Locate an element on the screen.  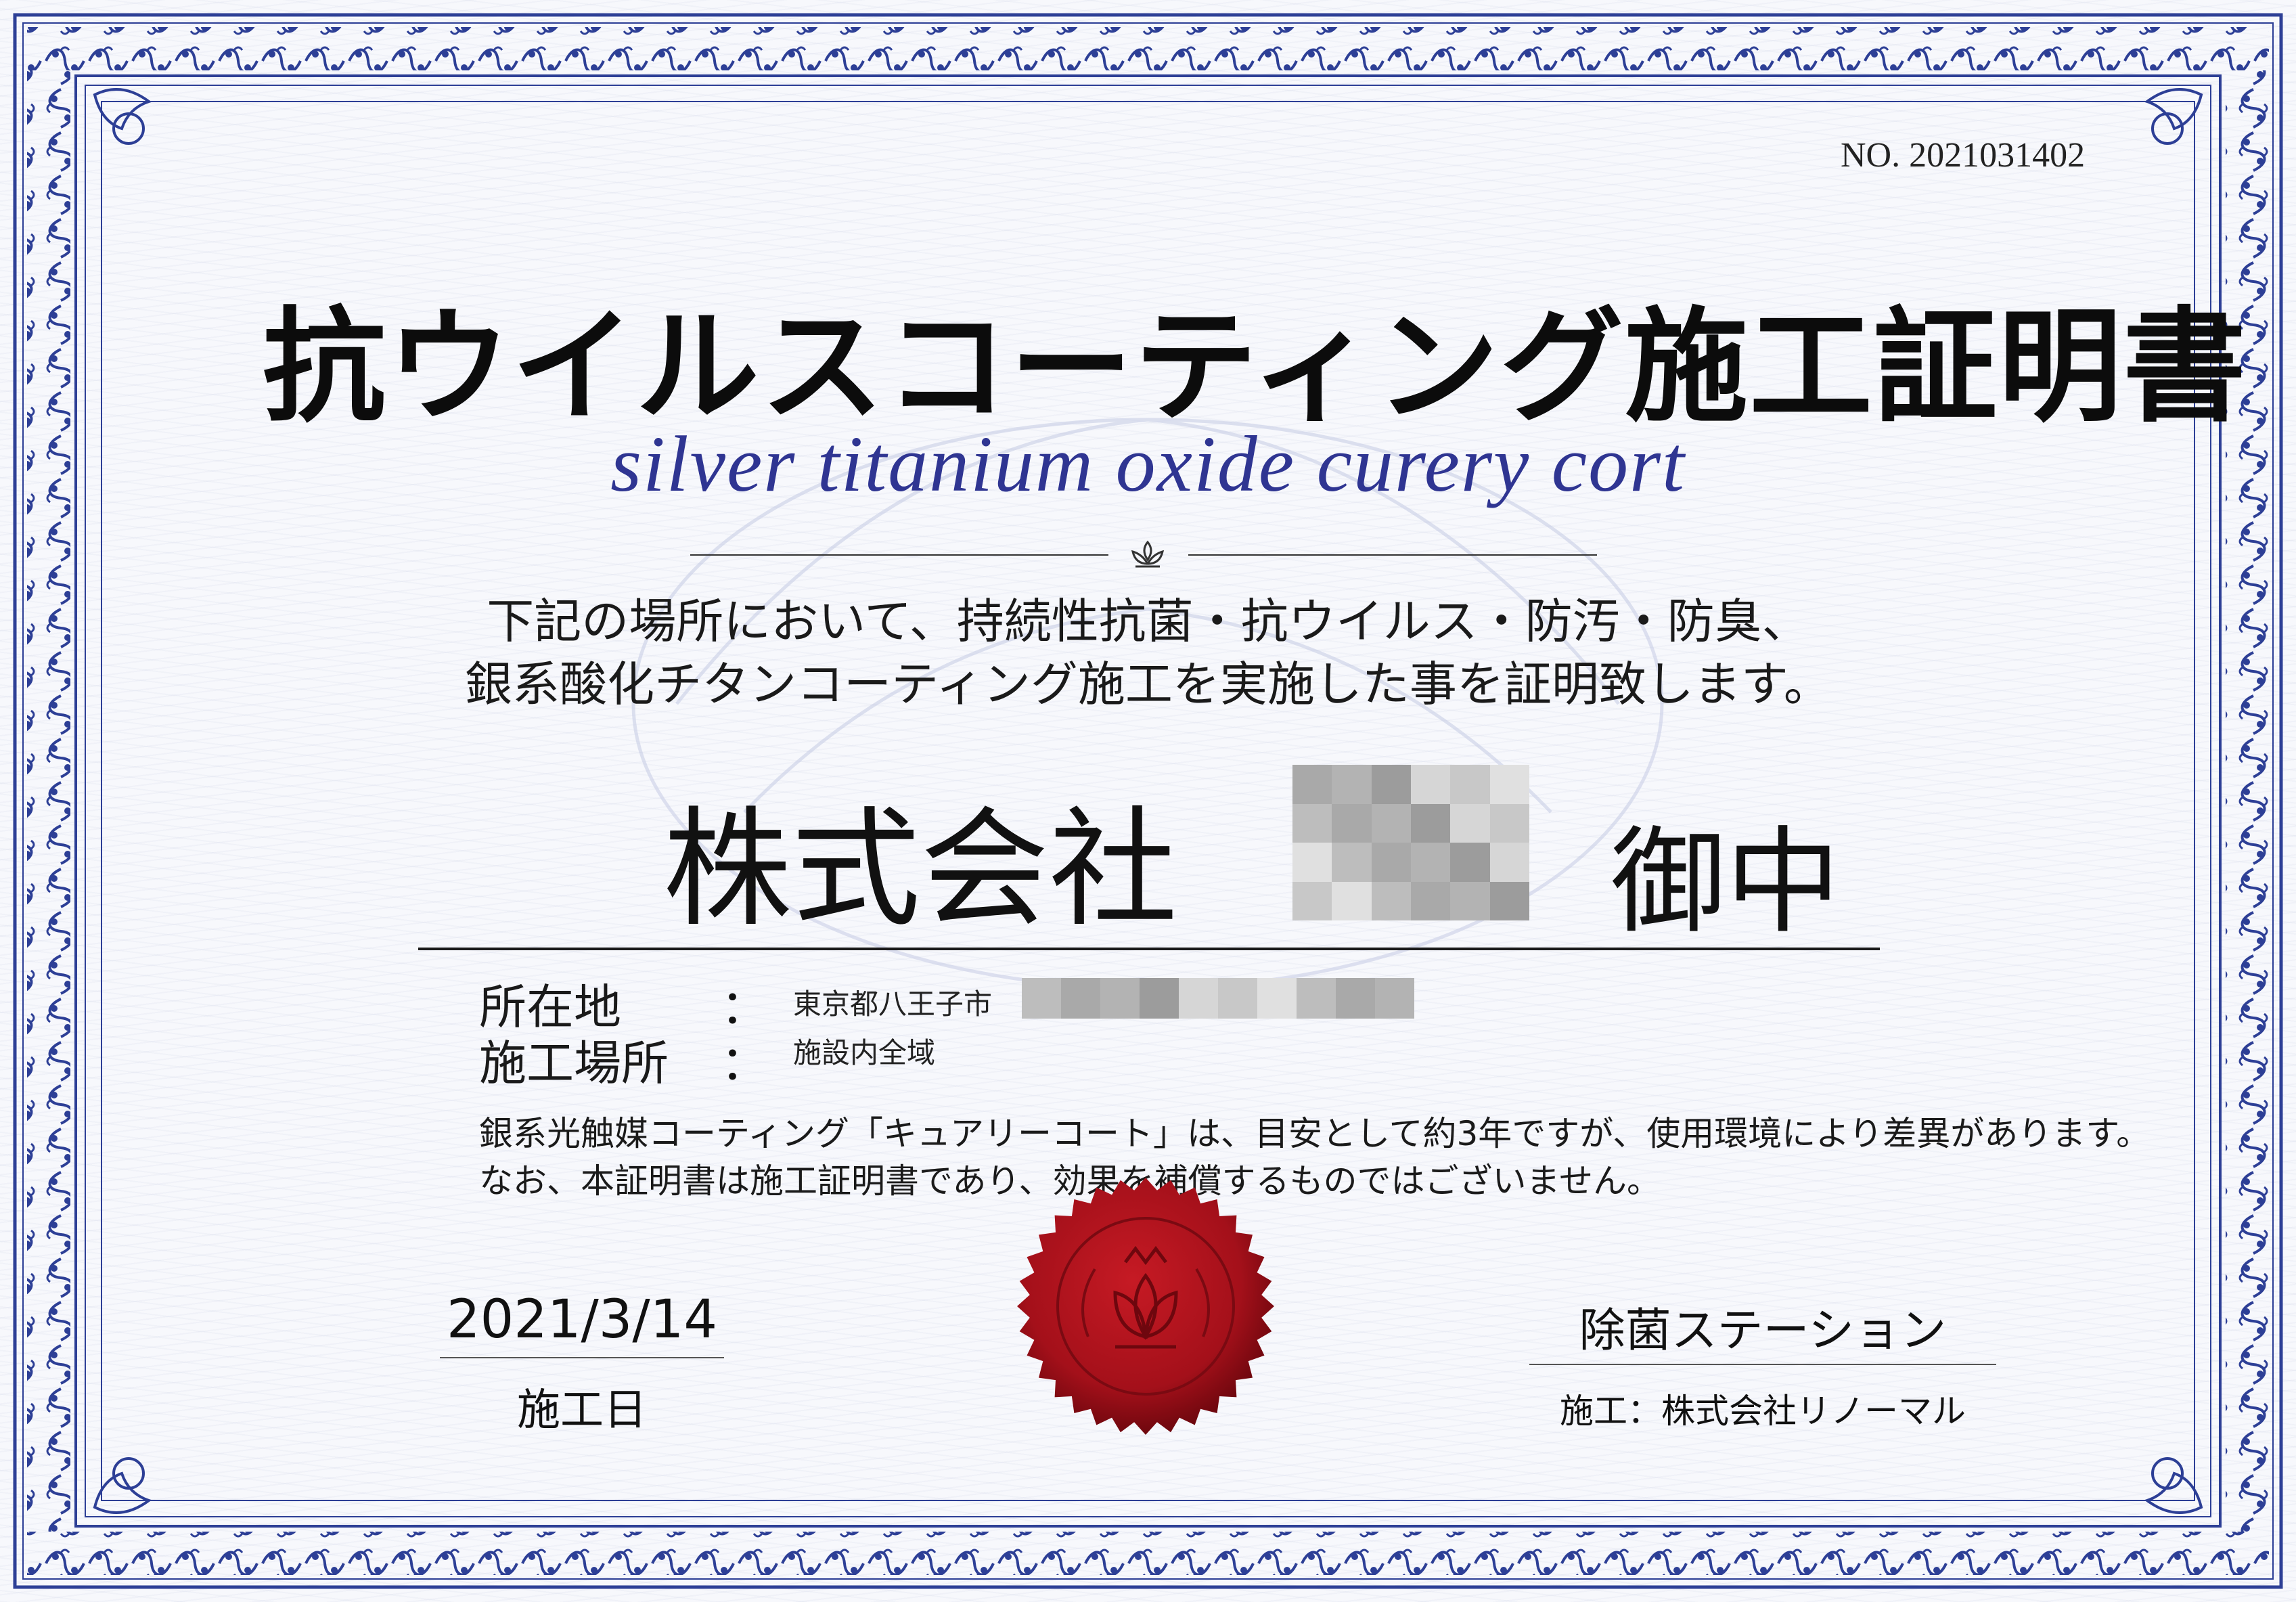
issuer-underline is located at coordinates (1762, 1364).